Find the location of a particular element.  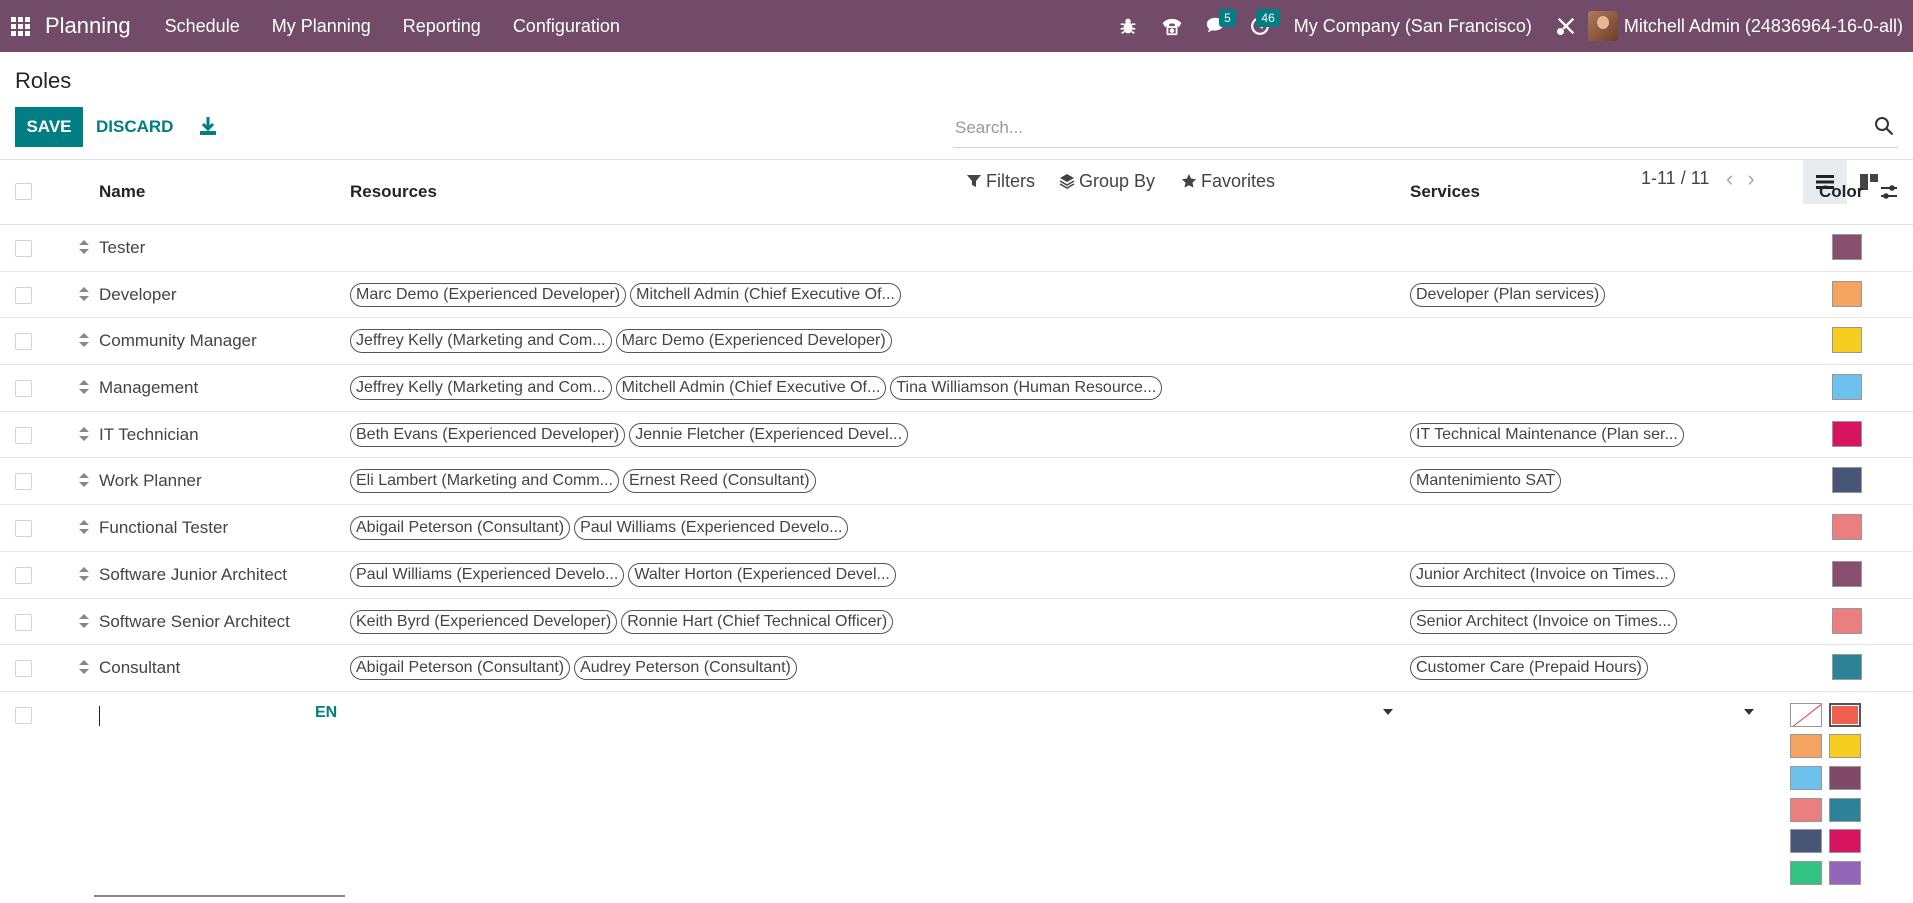

activity-clock-icon: 46 is located at coordinates (1260, 26).